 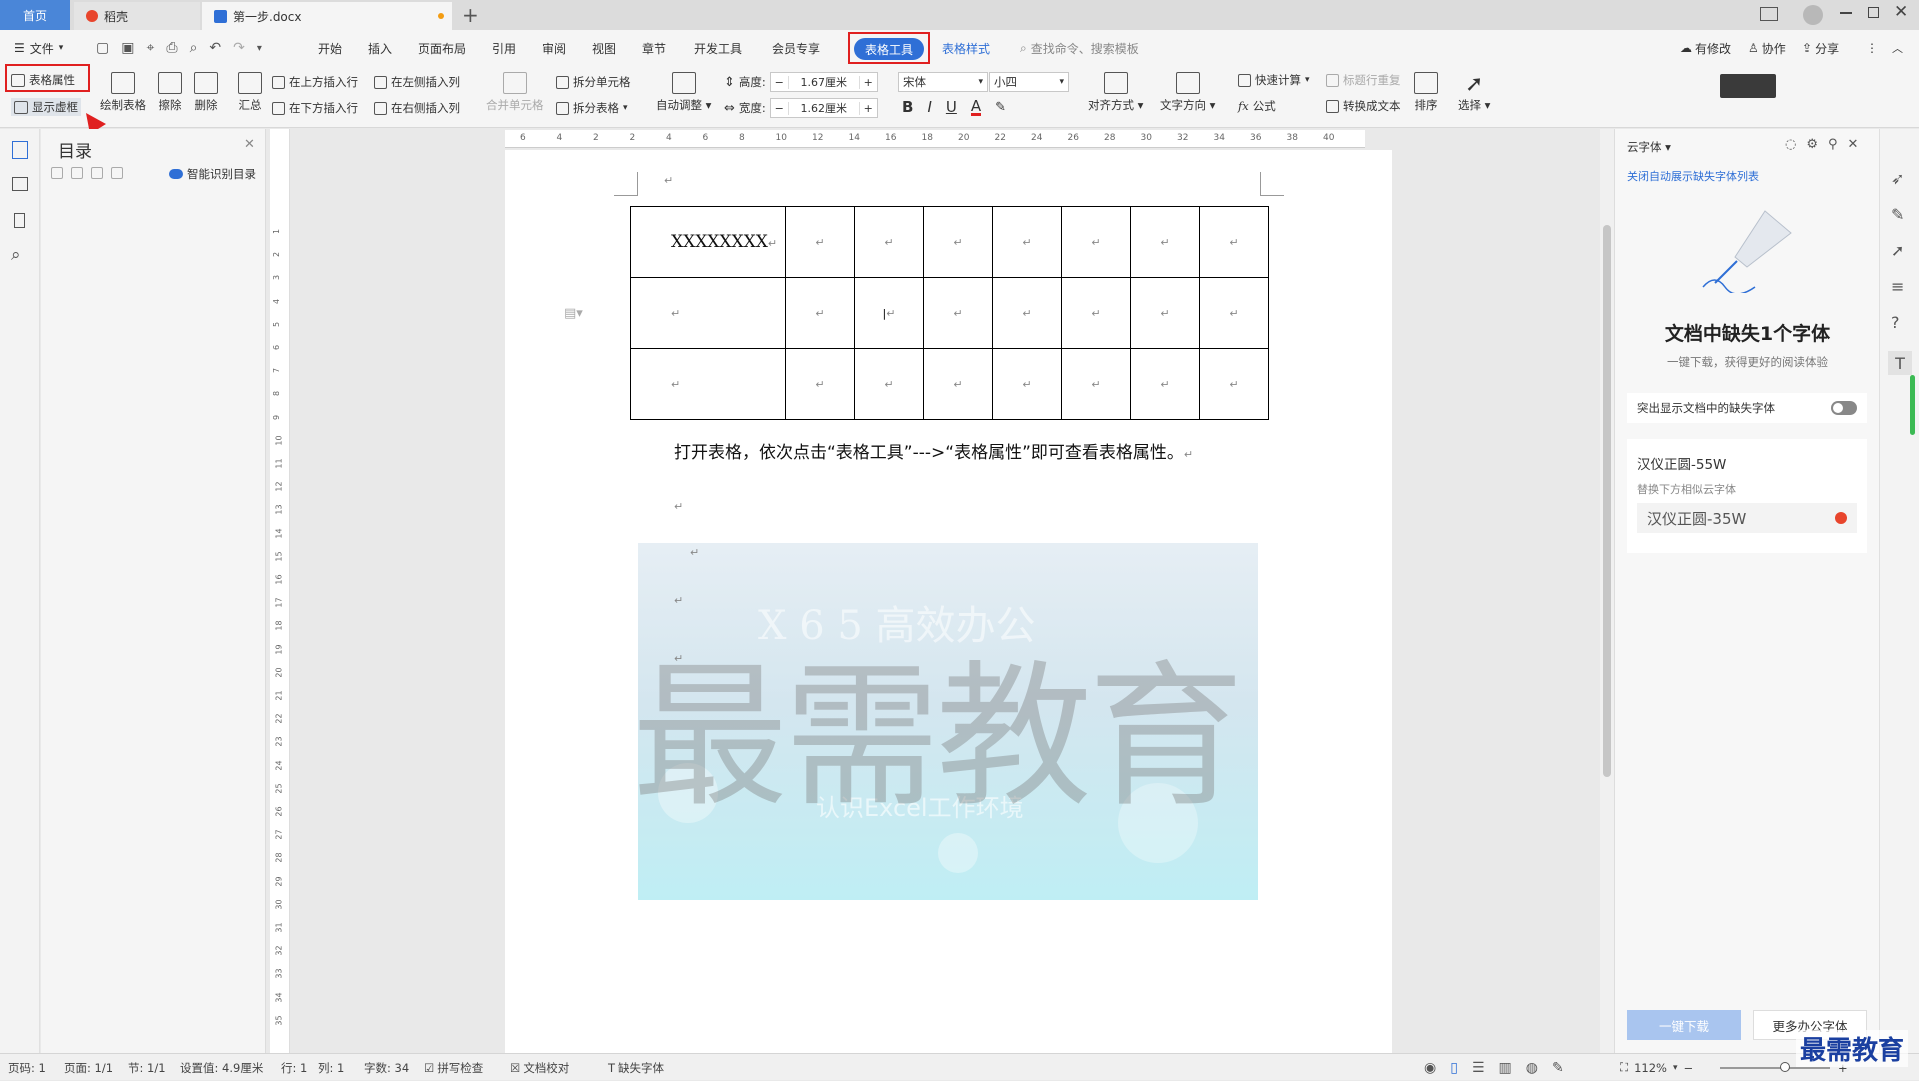 What do you see at coordinates (1029, 82) in the screenshot?
I see `font-size-select: 小四 ▾` at bounding box center [1029, 82].